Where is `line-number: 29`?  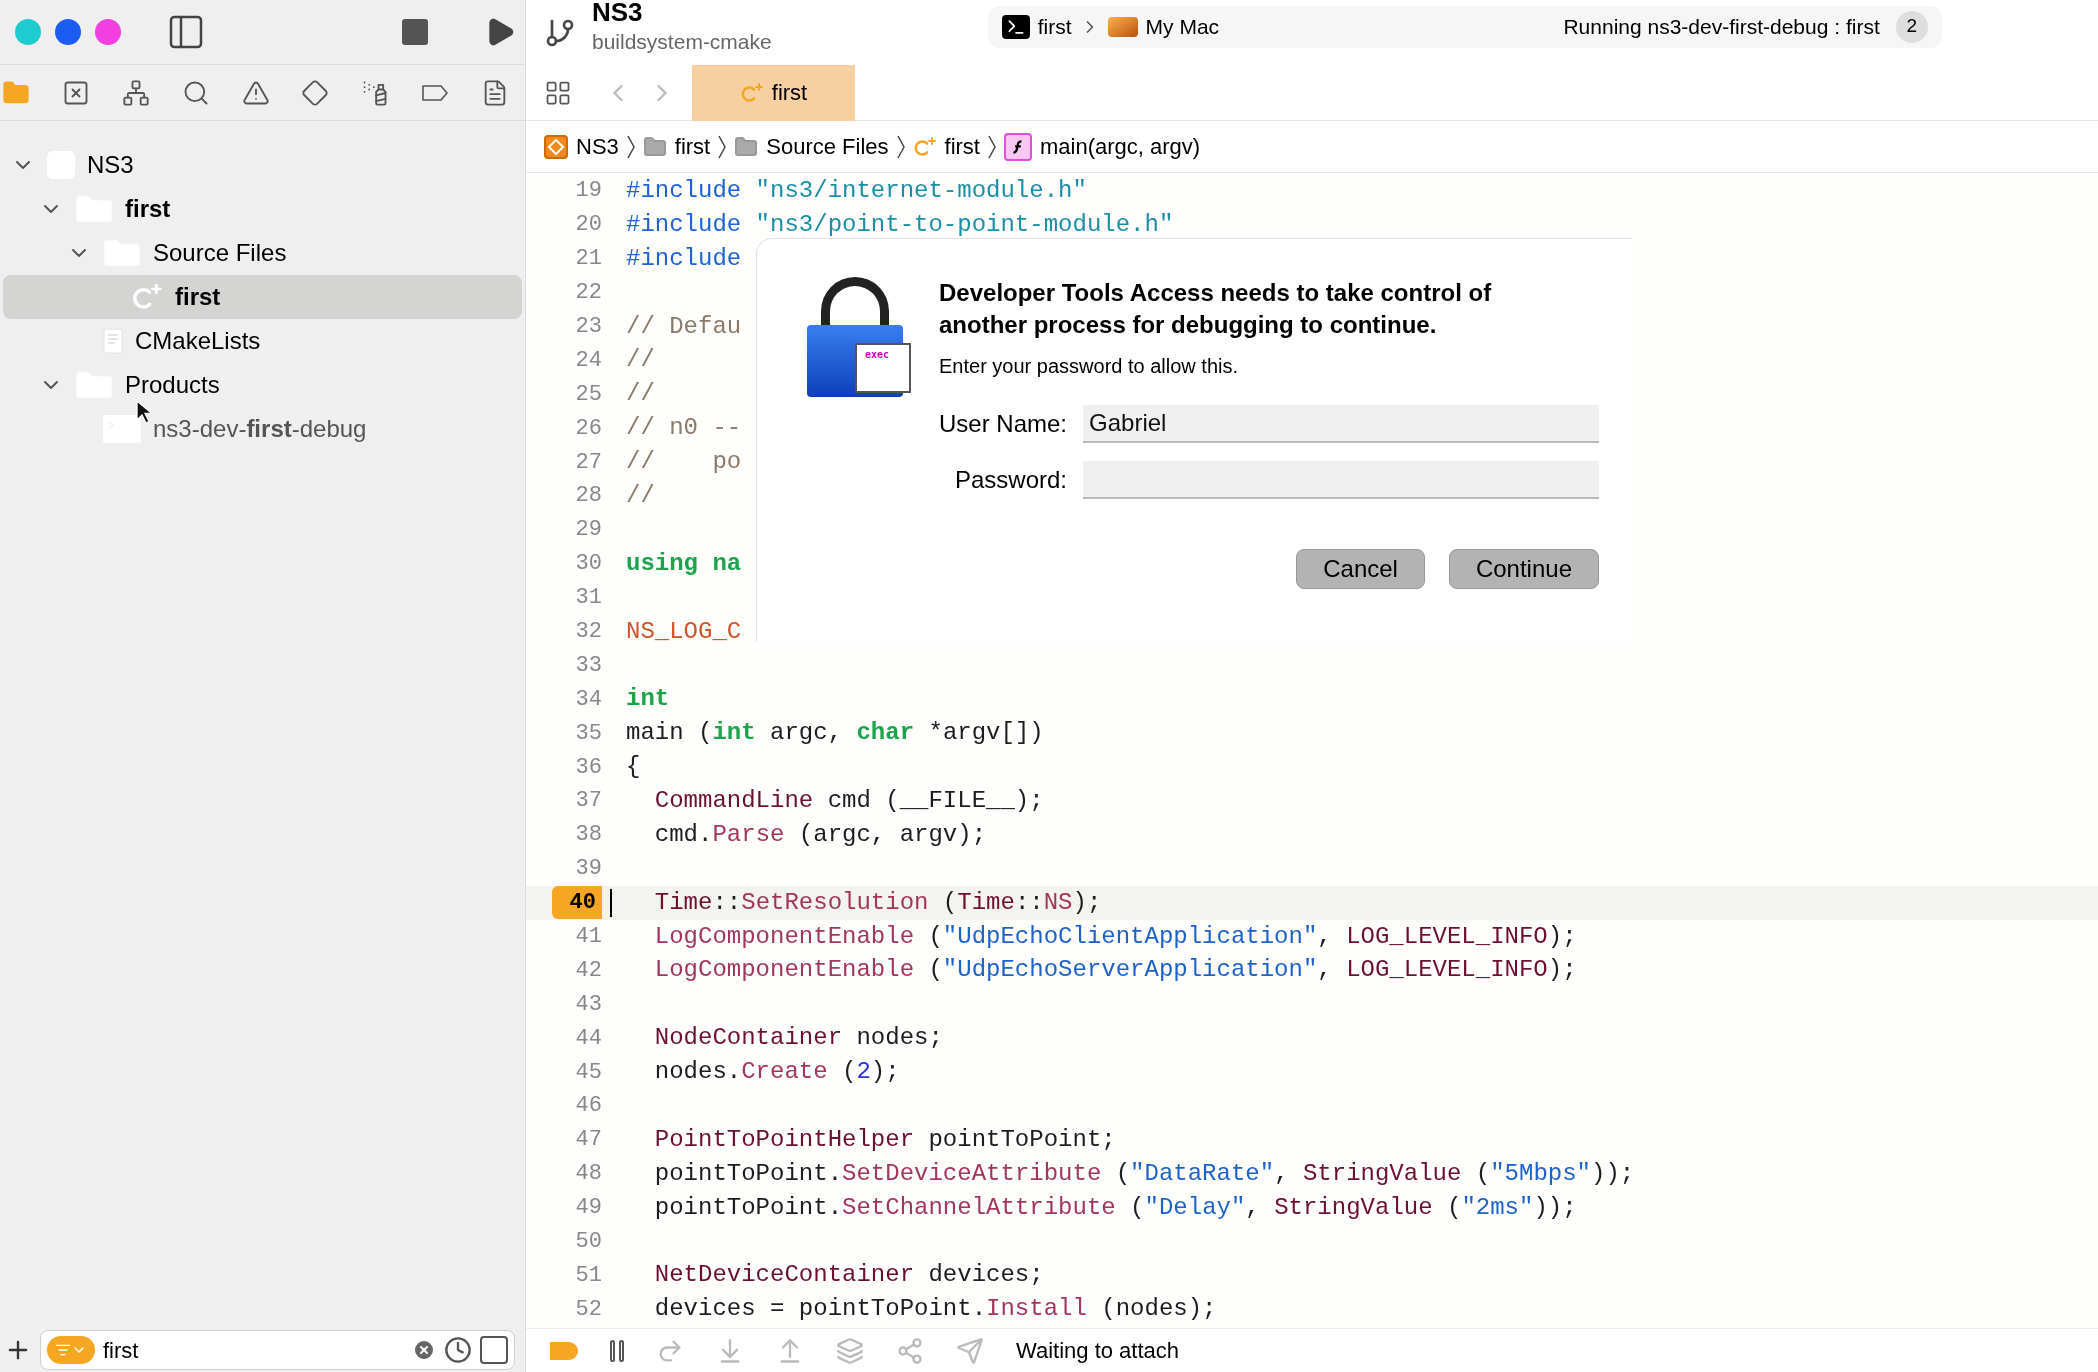 line-number: 29 is located at coordinates (588, 530).